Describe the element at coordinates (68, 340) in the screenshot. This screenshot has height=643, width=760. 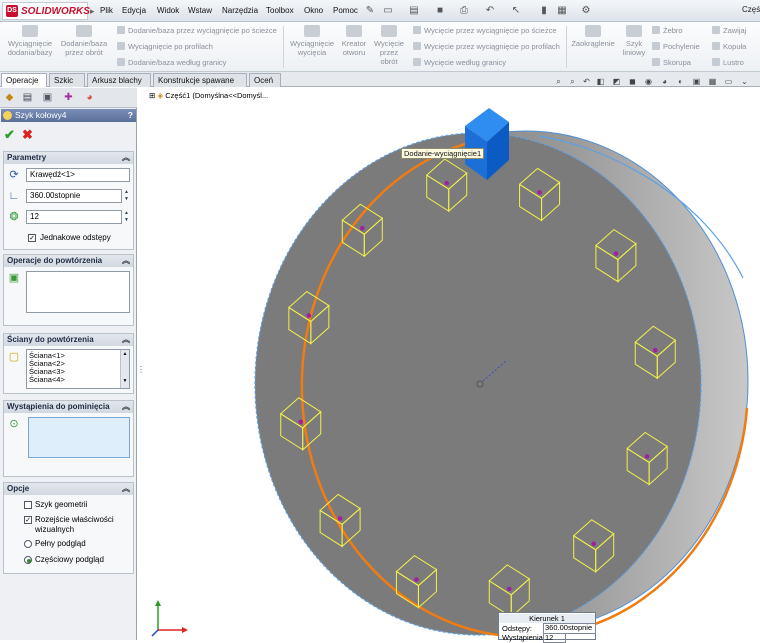
I see `faces-to-pattern-header: Ściany do powtórzenia ︽` at that location.